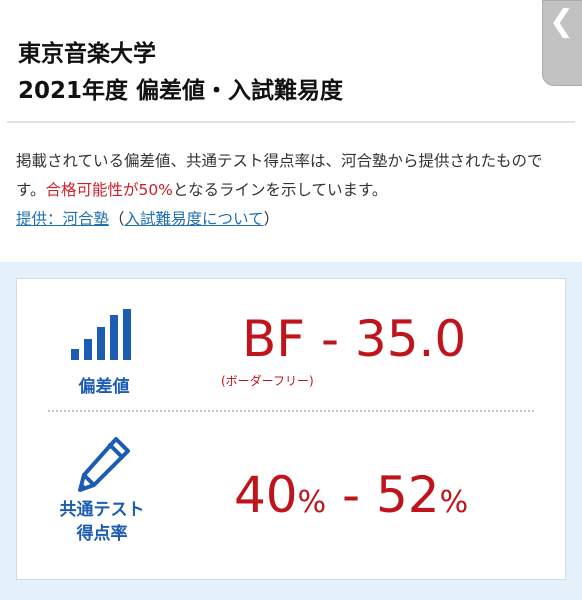 This screenshot has height=600, width=582. What do you see at coordinates (291, 122) in the screenshot?
I see `header-divider` at bounding box center [291, 122].